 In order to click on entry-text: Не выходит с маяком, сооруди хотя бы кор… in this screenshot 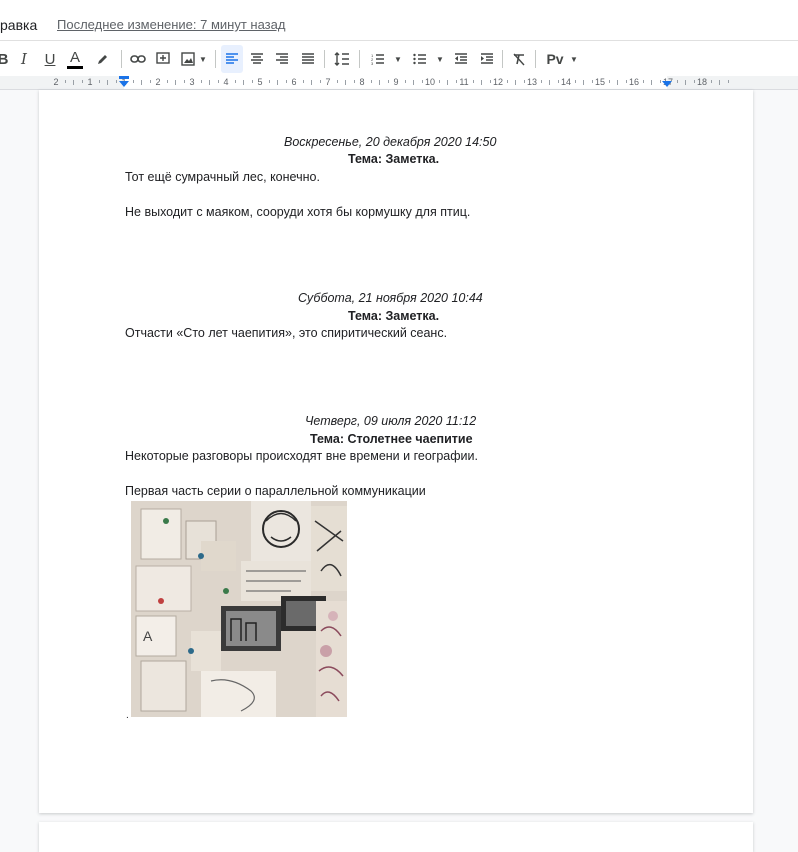, I will do `click(298, 212)`.